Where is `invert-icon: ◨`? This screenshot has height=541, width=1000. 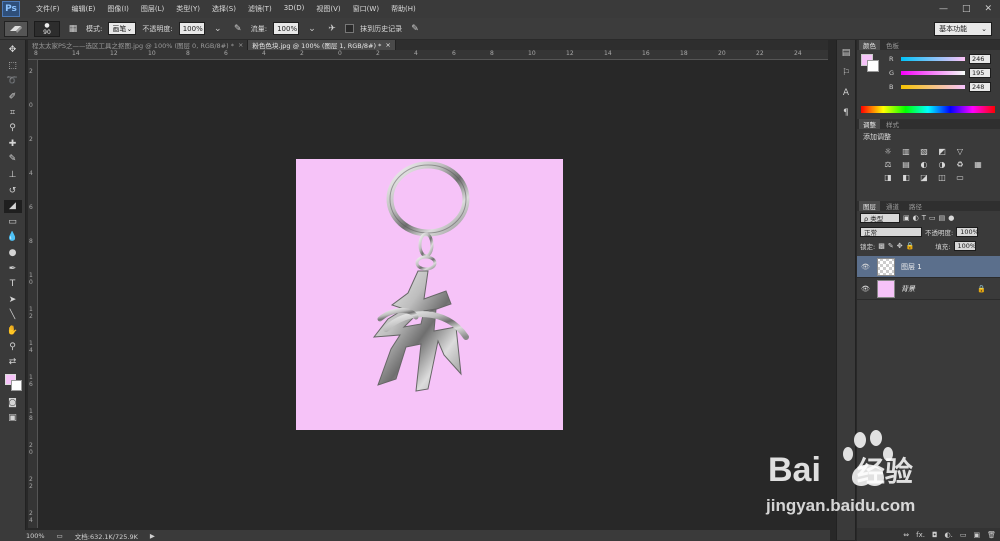
invert-icon: ◨ is located at coordinates (888, 177).